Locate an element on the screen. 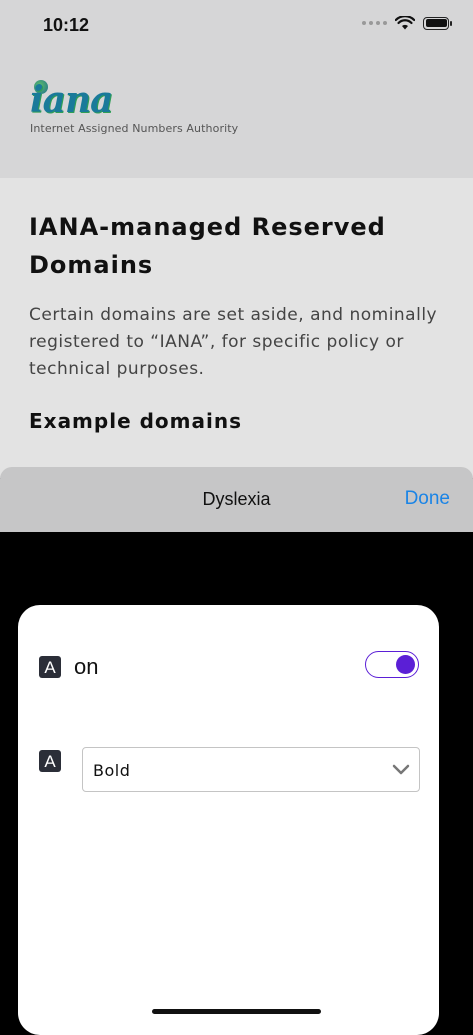  font-weight-value: Bold is located at coordinates (112, 770).